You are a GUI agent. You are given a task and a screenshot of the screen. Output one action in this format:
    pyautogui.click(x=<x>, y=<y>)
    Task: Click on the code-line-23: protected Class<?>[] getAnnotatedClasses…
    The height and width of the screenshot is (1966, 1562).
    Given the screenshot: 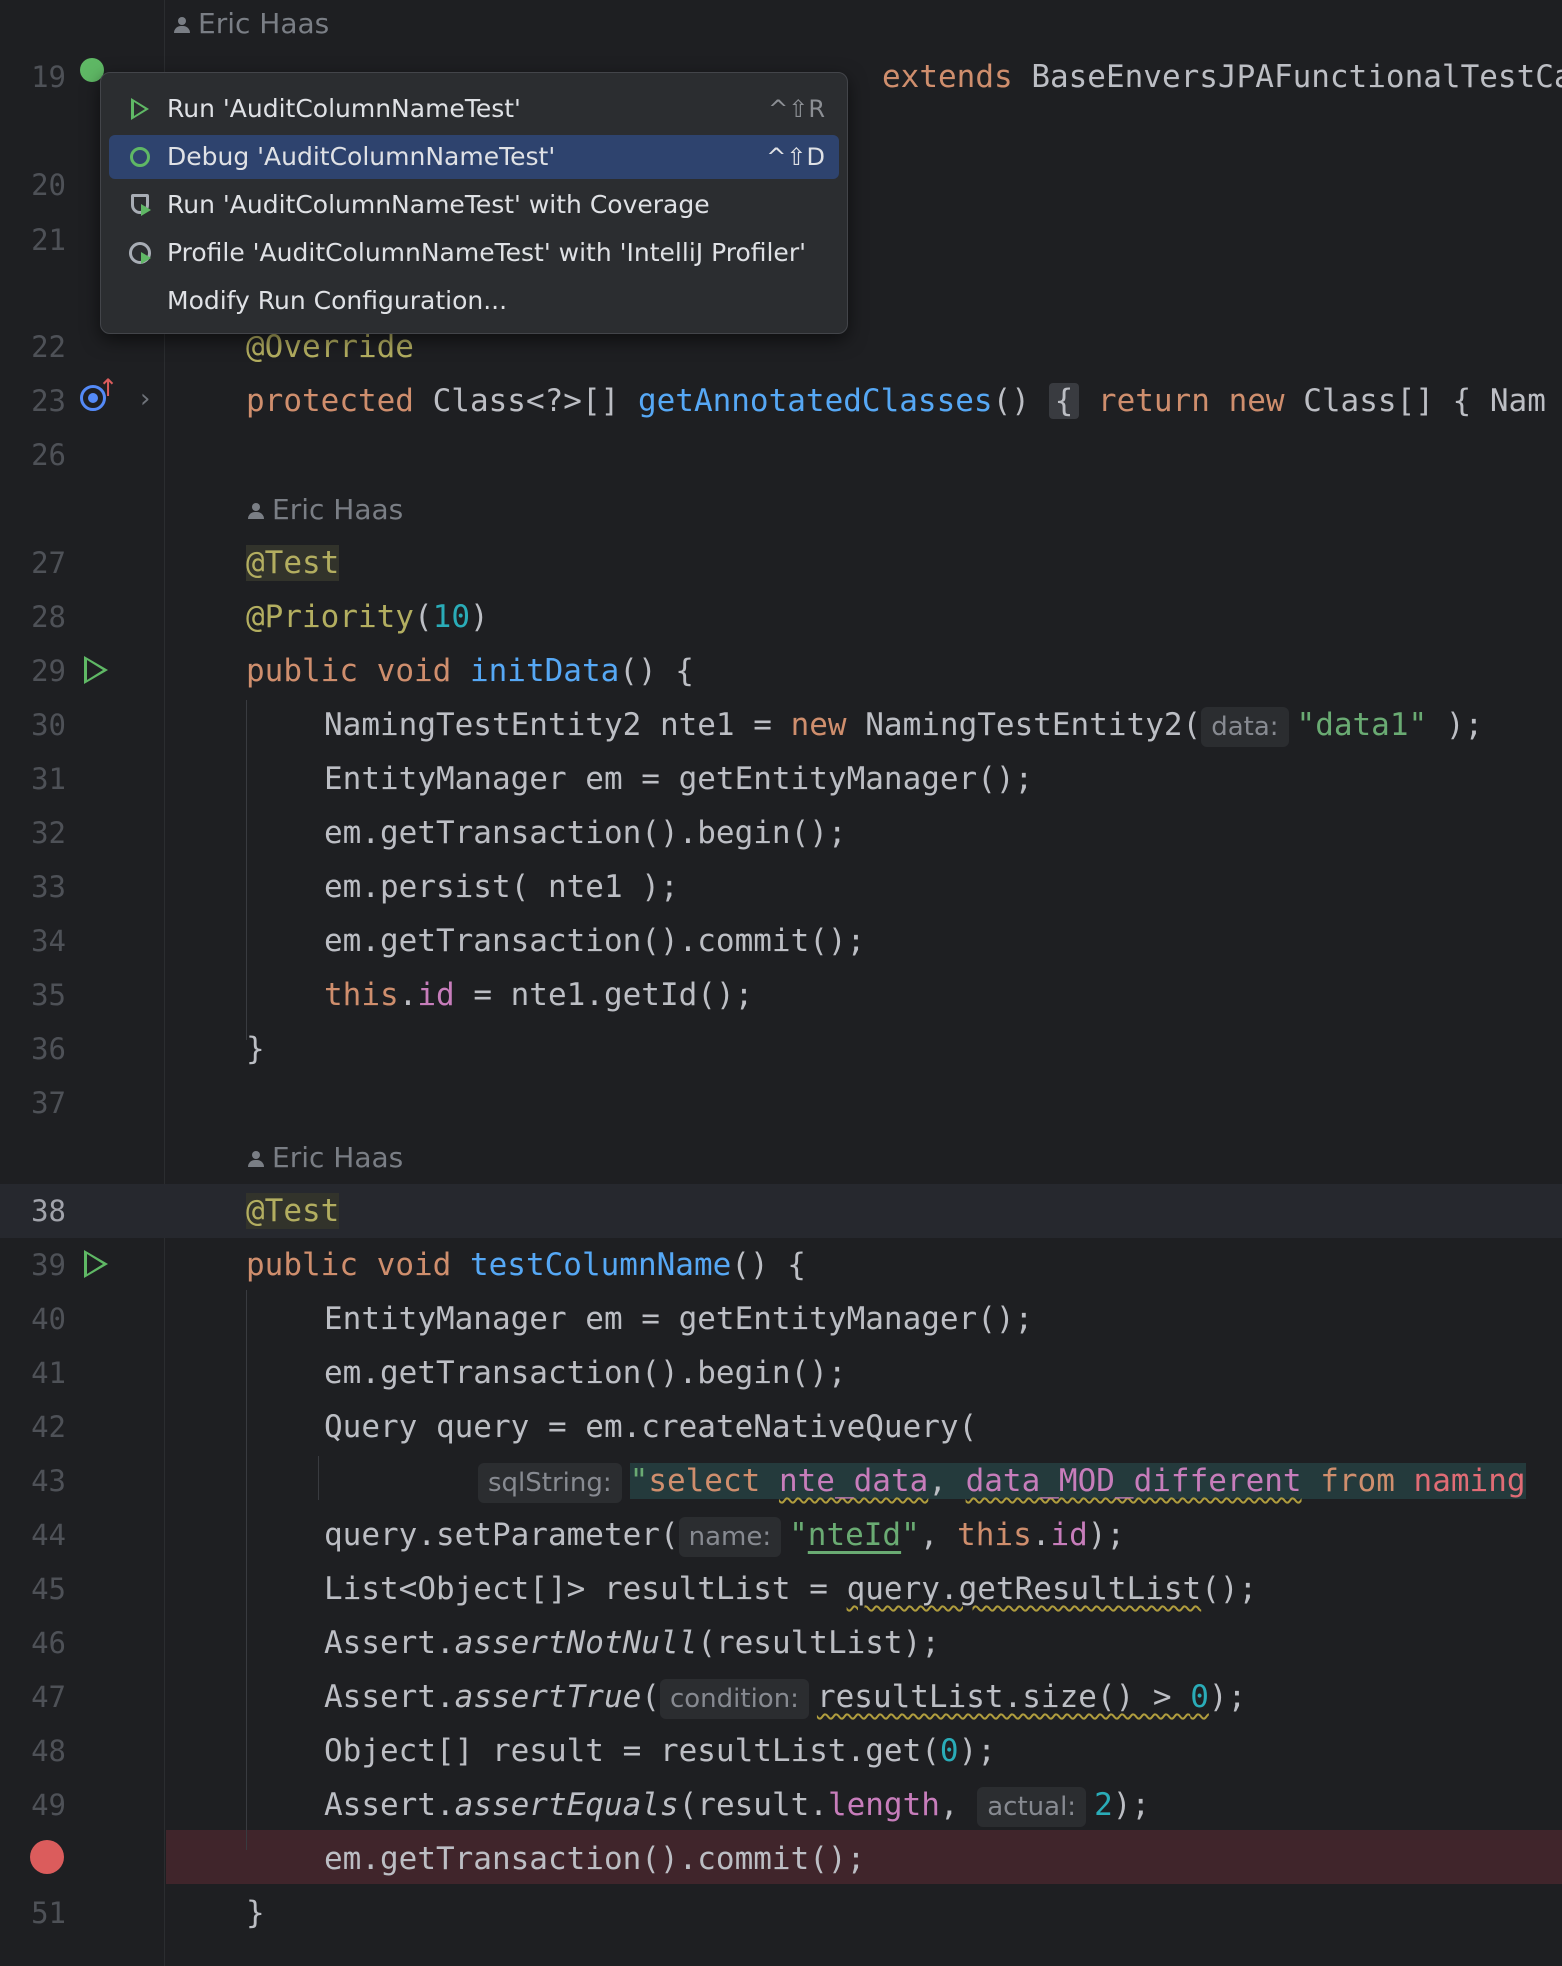 What is the action you would take?
    pyautogui.click(x=896, y=401)
    